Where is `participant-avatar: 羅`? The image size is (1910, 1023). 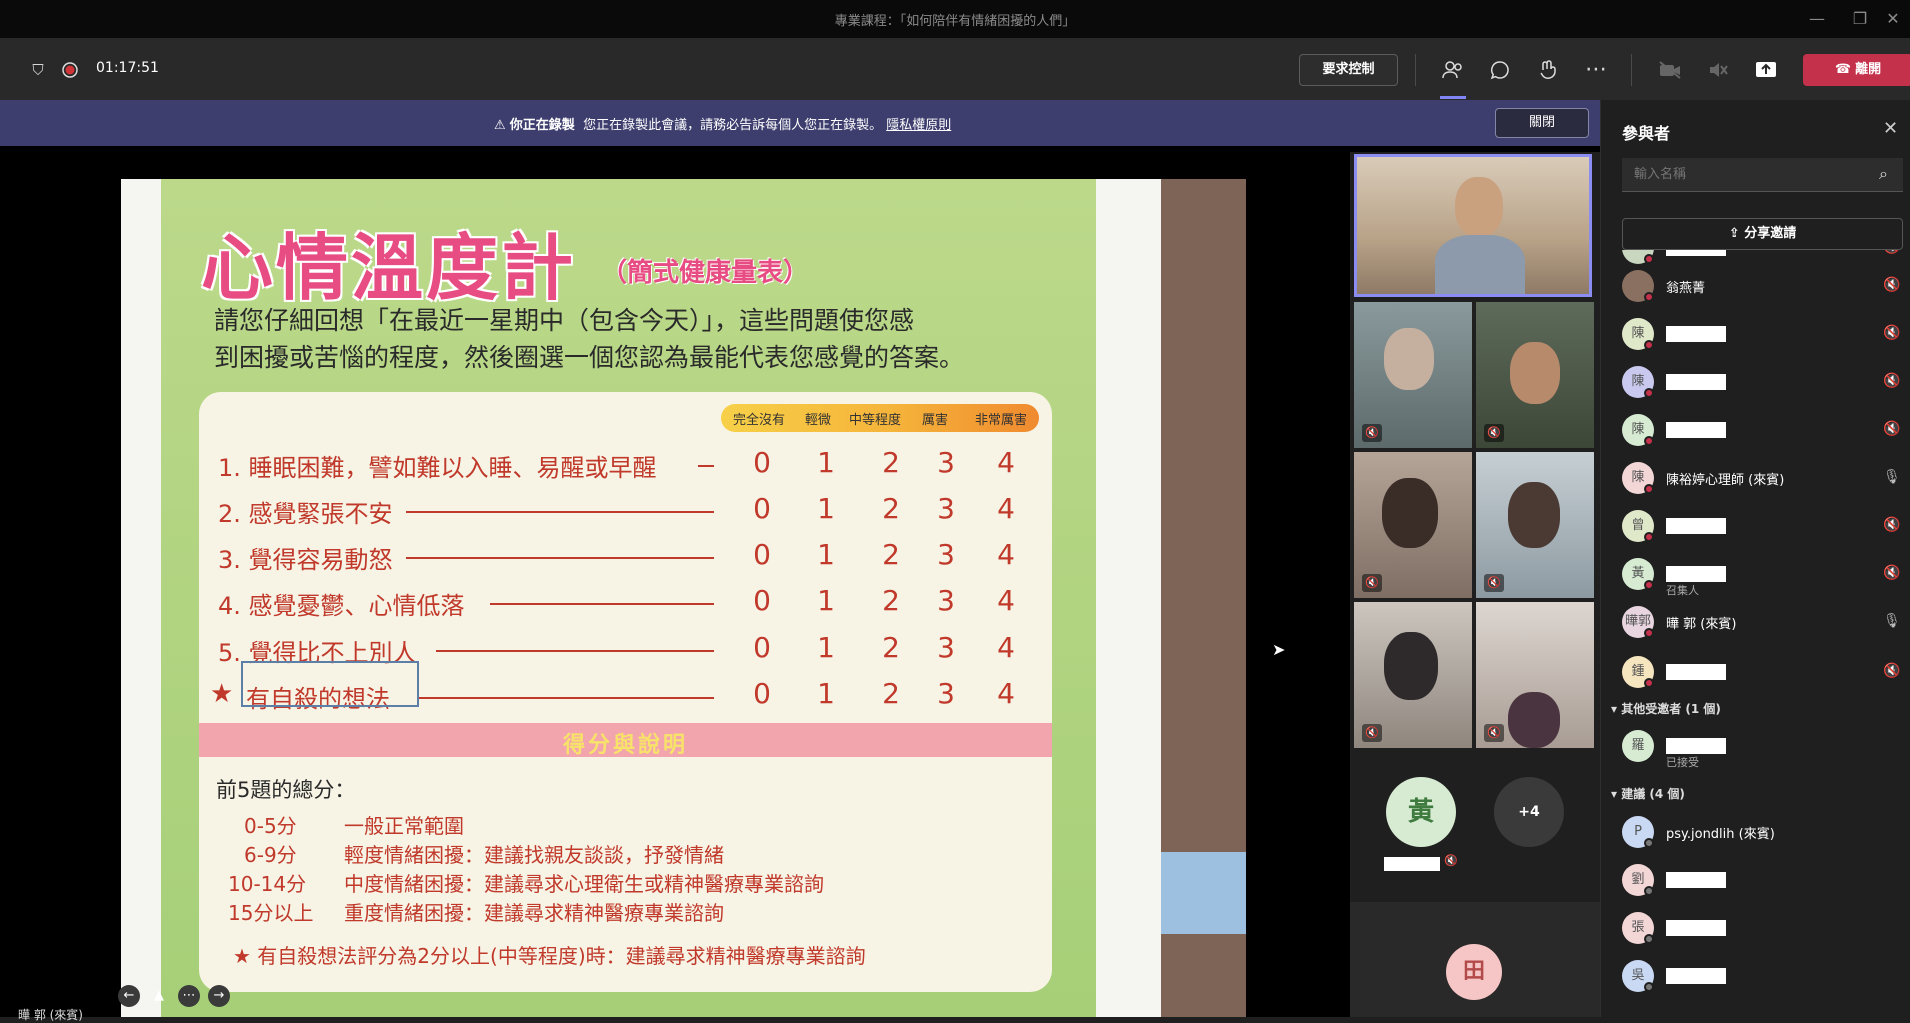
participant-avatar: 羅 is located at coordinates (1638, 746).